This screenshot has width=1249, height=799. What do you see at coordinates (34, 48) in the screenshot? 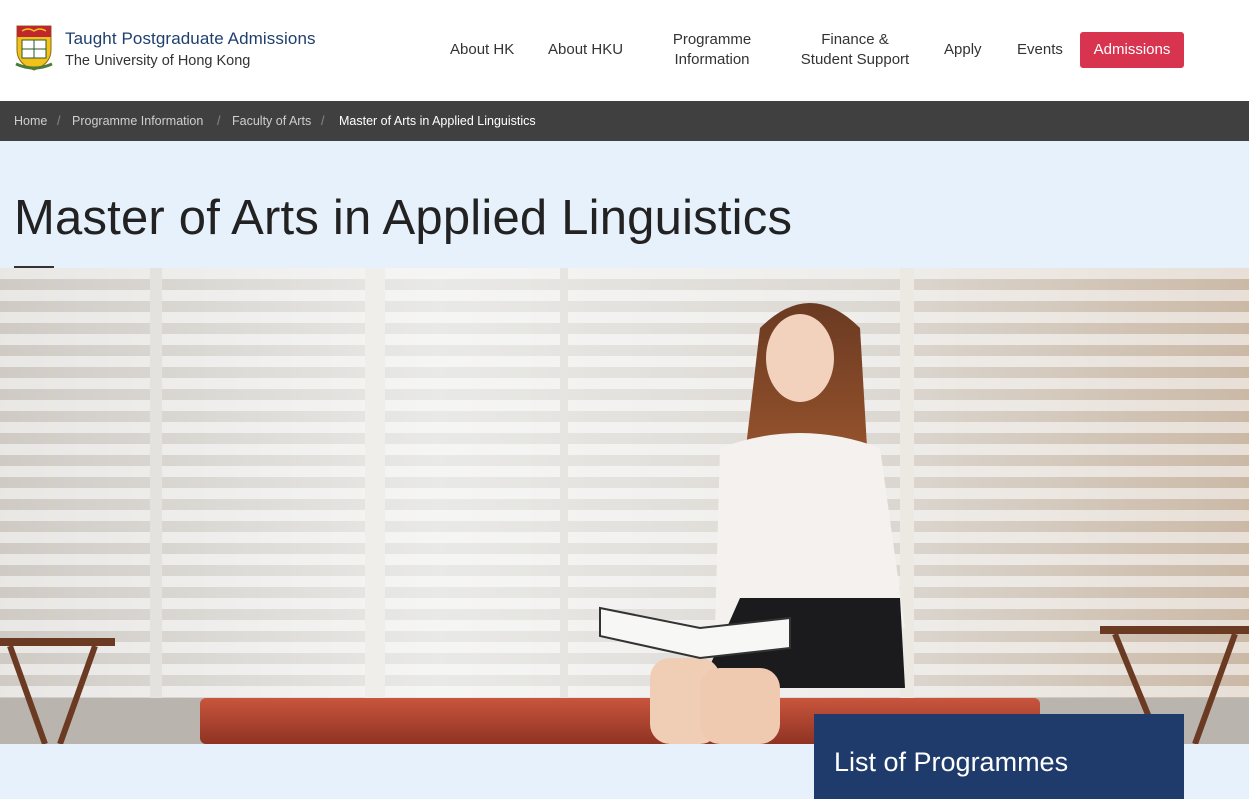
I see `hku-crest-icon` at bounding box center [34, 48].